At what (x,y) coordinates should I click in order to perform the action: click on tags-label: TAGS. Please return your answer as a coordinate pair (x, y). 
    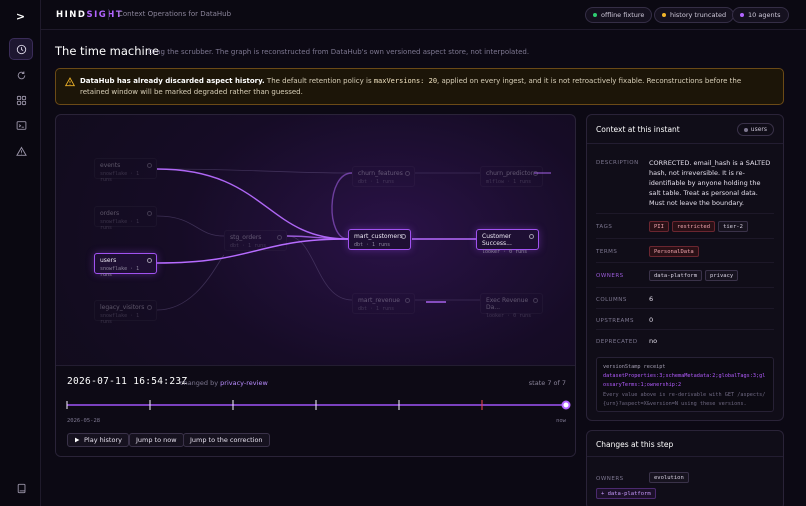
    Looking at the image, I should click on (604, 227).